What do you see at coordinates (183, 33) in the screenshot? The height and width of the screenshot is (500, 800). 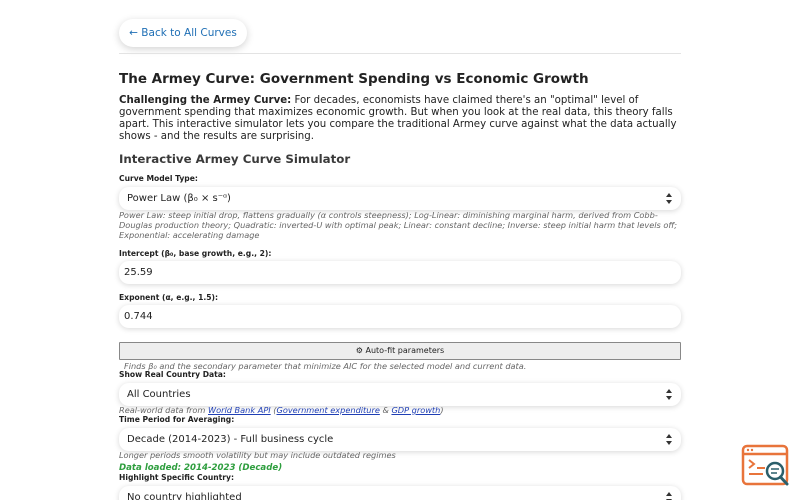 I see `back-to-curves-button: ← Back to All Curves` at bounding box center [183, 33].